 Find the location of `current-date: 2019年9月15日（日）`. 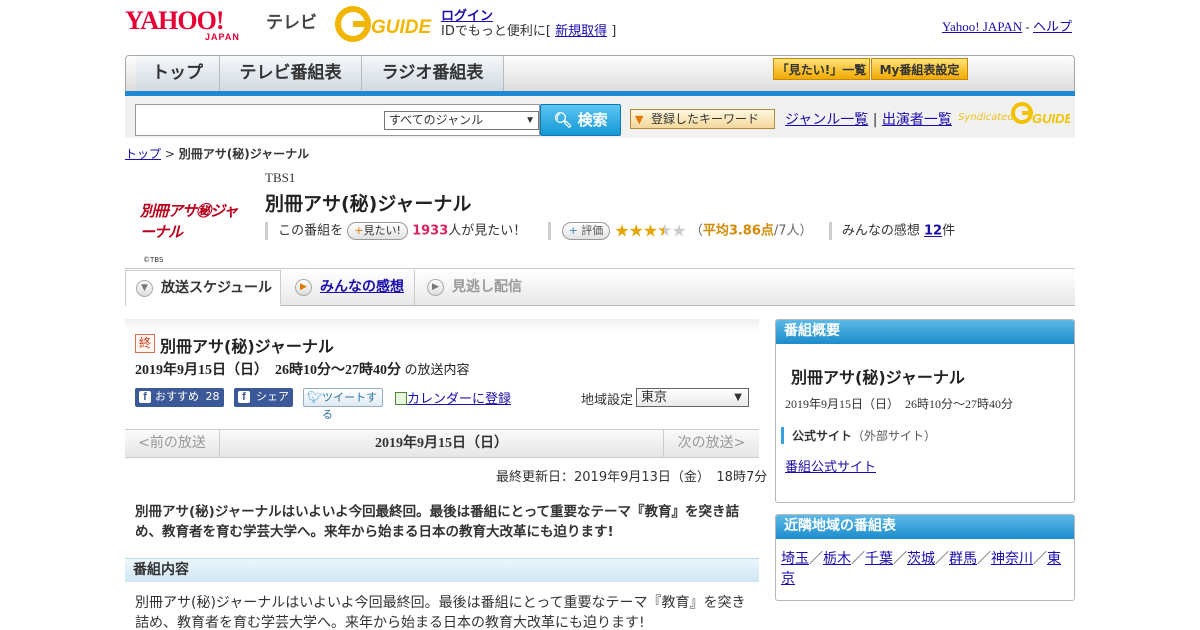

current-date: 2019年9月15日（日） is located at coordinates (441, 443).